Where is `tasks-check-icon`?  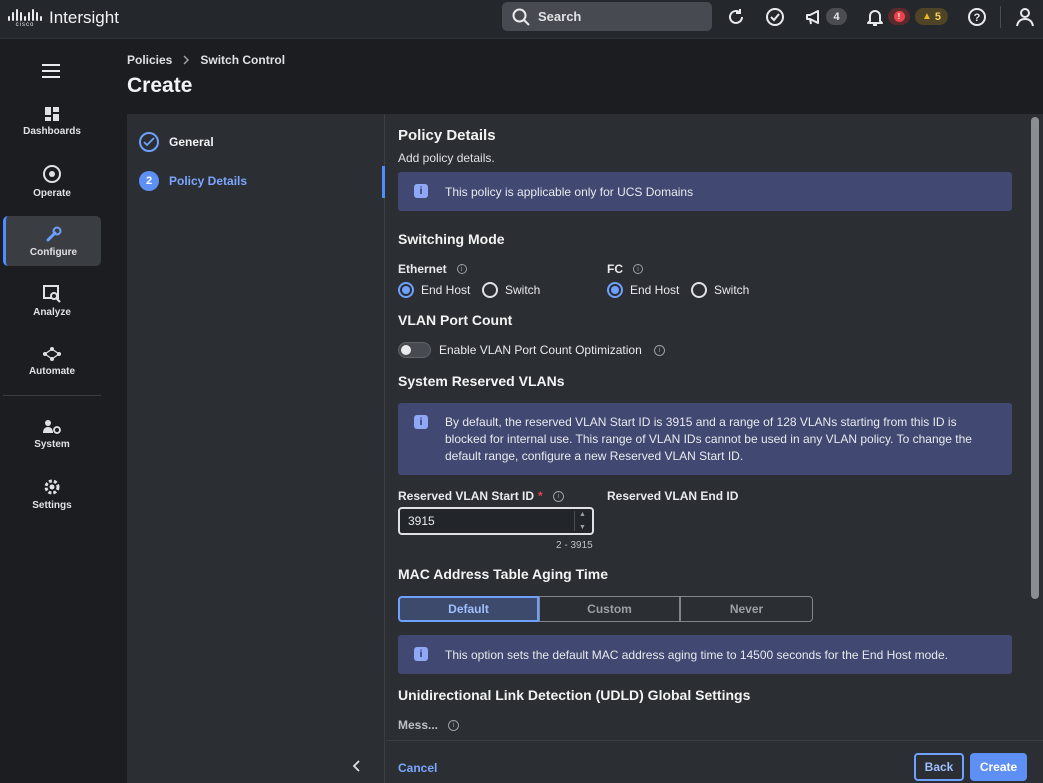 tasks-check-icon is located at coordinates (775, 17).